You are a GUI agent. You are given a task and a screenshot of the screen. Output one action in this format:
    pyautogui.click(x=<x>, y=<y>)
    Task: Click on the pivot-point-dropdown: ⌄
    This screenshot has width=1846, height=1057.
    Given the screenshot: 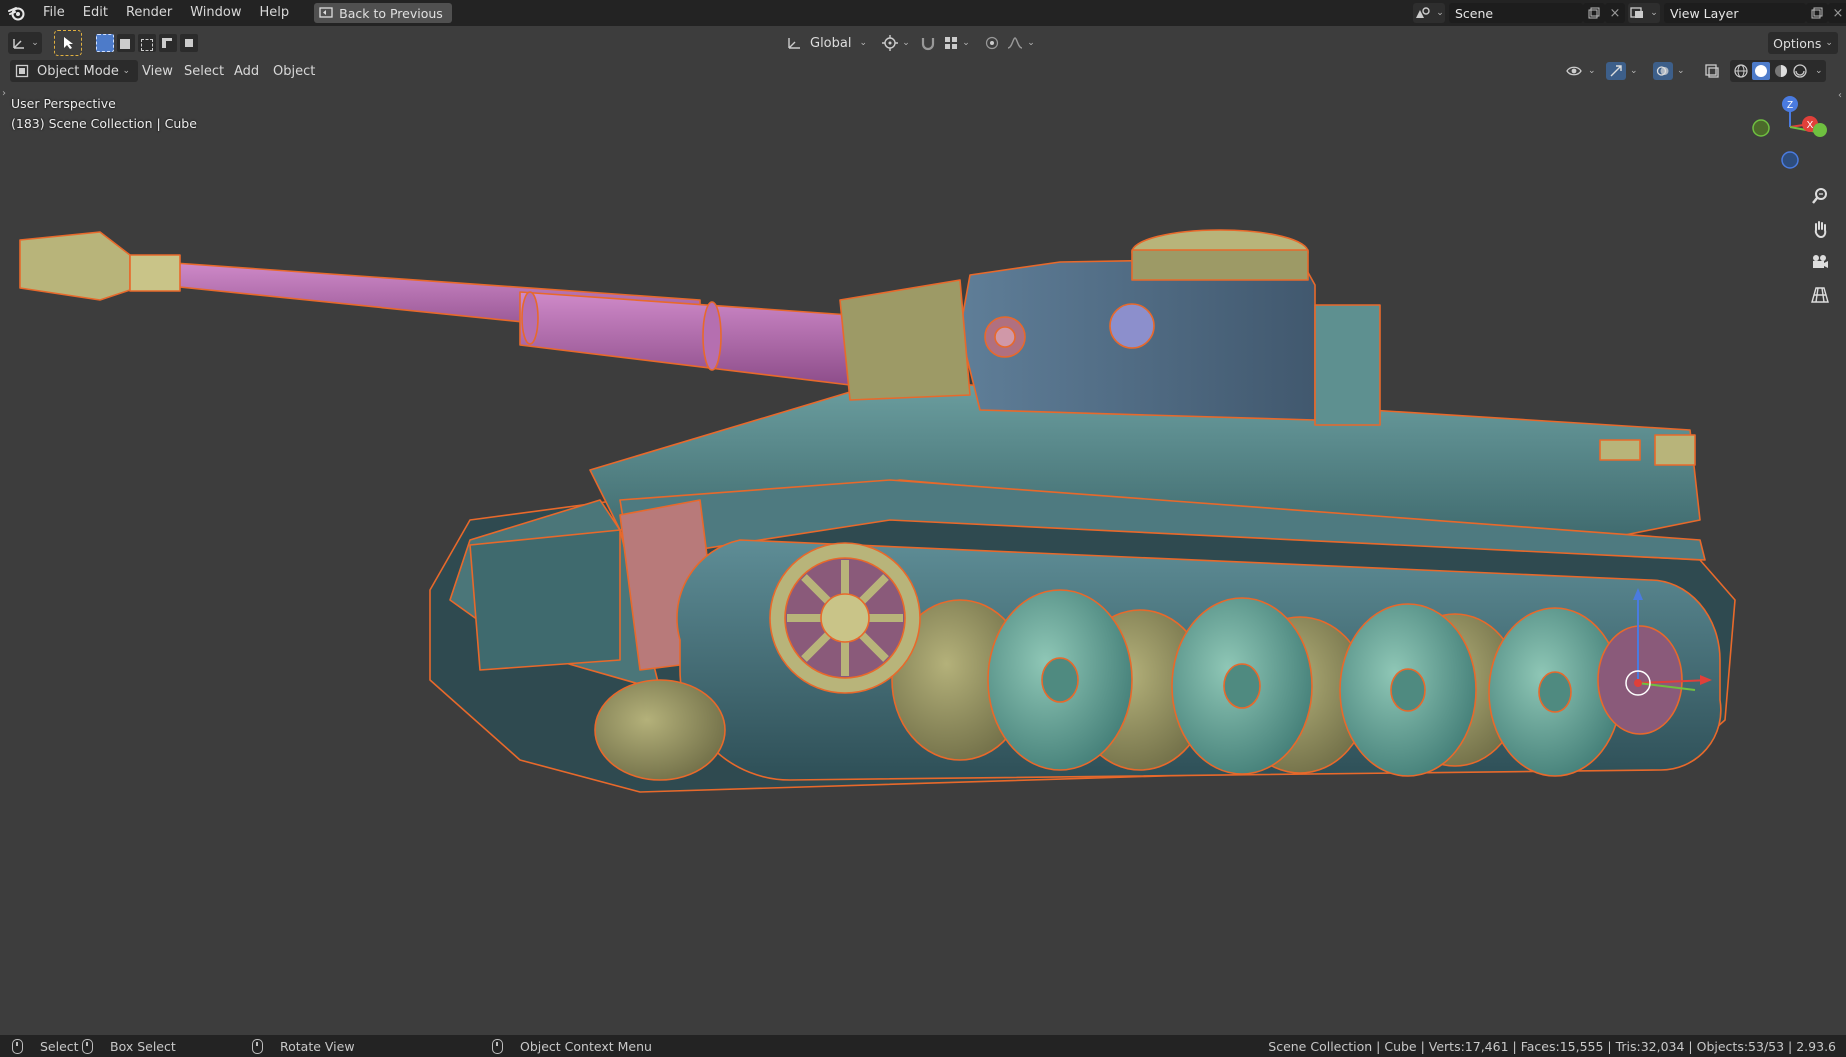 What is the action you would take?
    pyautogui.click(x=896, y=43)
    